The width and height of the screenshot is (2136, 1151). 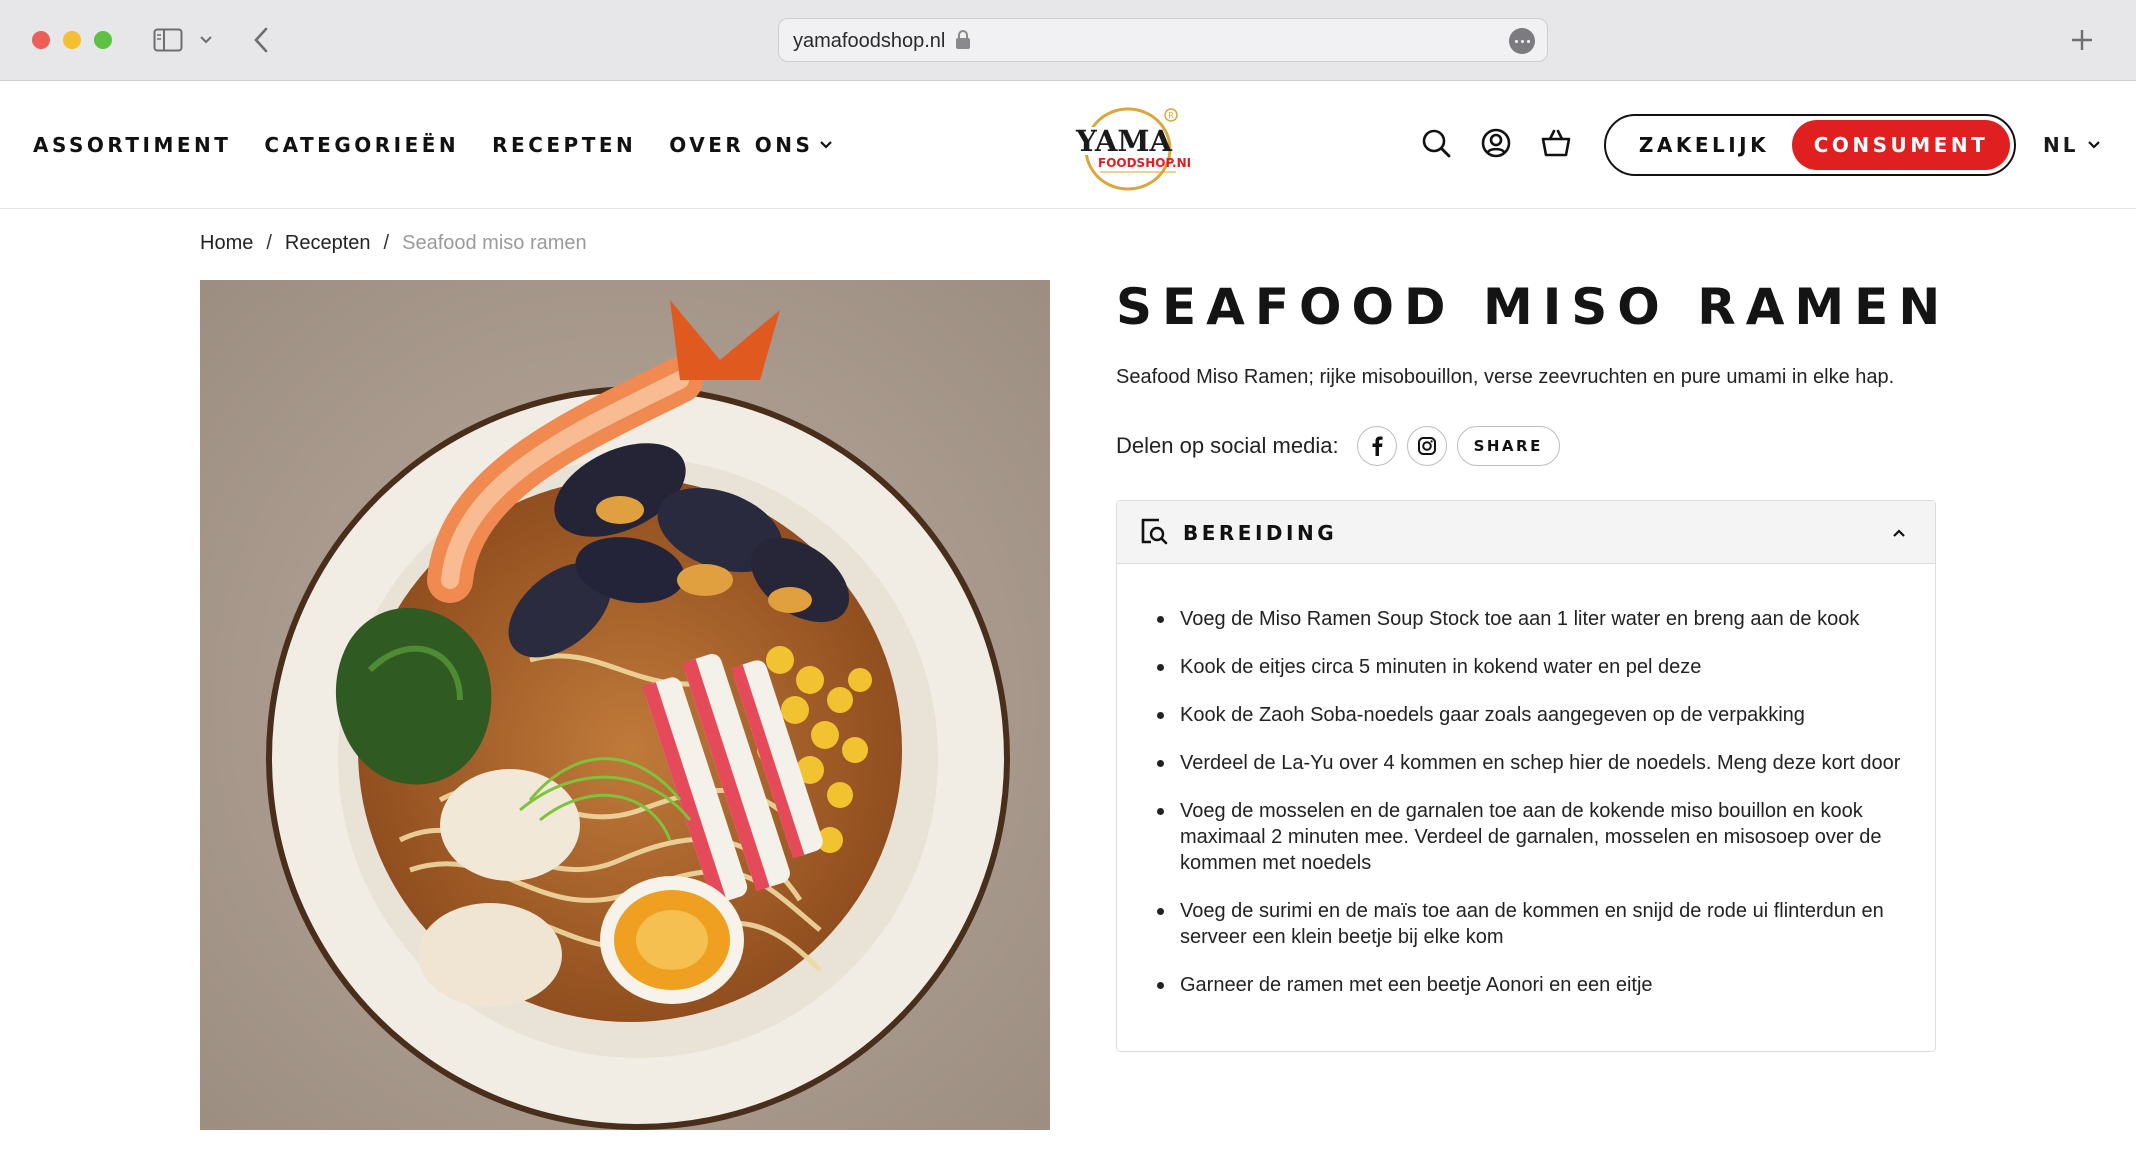 What do you see at coordinates (494, 243) in the screenshot?
I see `breadcrumb-current: Seafood miso ramen` at bounding box center [494, 243].